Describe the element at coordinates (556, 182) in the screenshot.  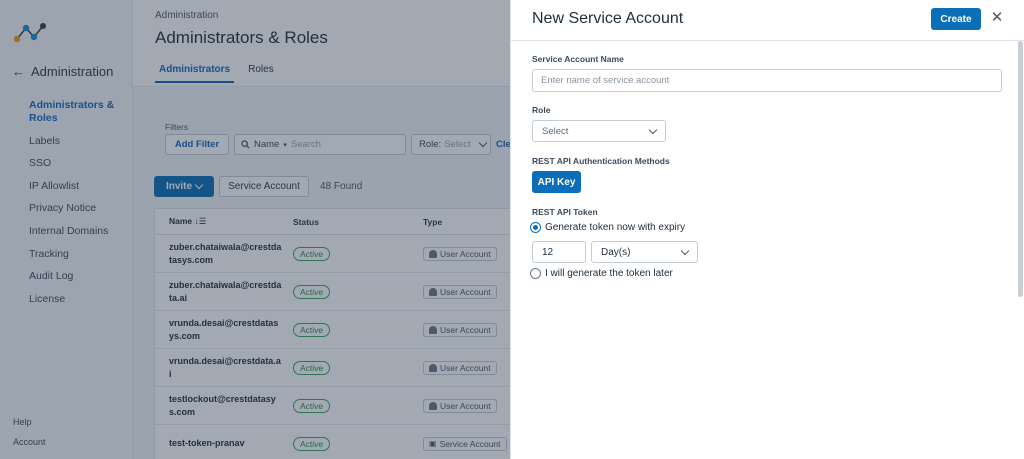
I see `api-key-button: API Key` at that location.